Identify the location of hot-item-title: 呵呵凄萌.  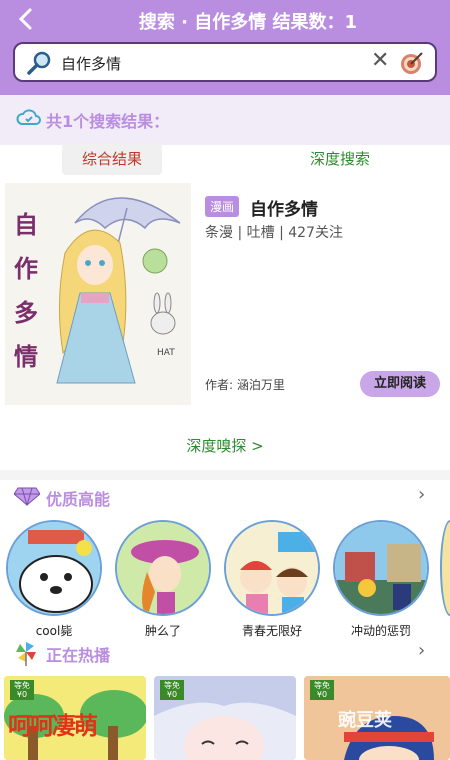
(53, 726).